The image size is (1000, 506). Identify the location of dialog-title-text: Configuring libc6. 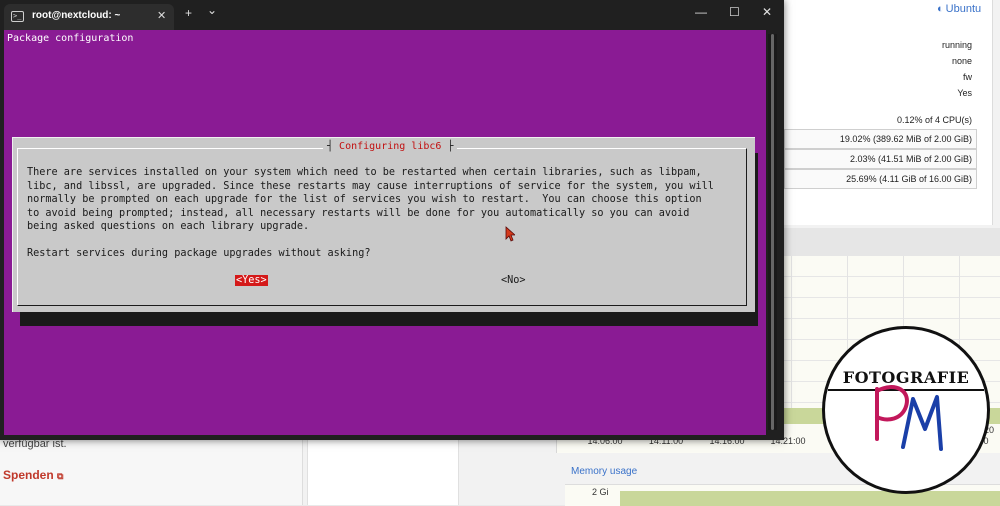
(390, 146).